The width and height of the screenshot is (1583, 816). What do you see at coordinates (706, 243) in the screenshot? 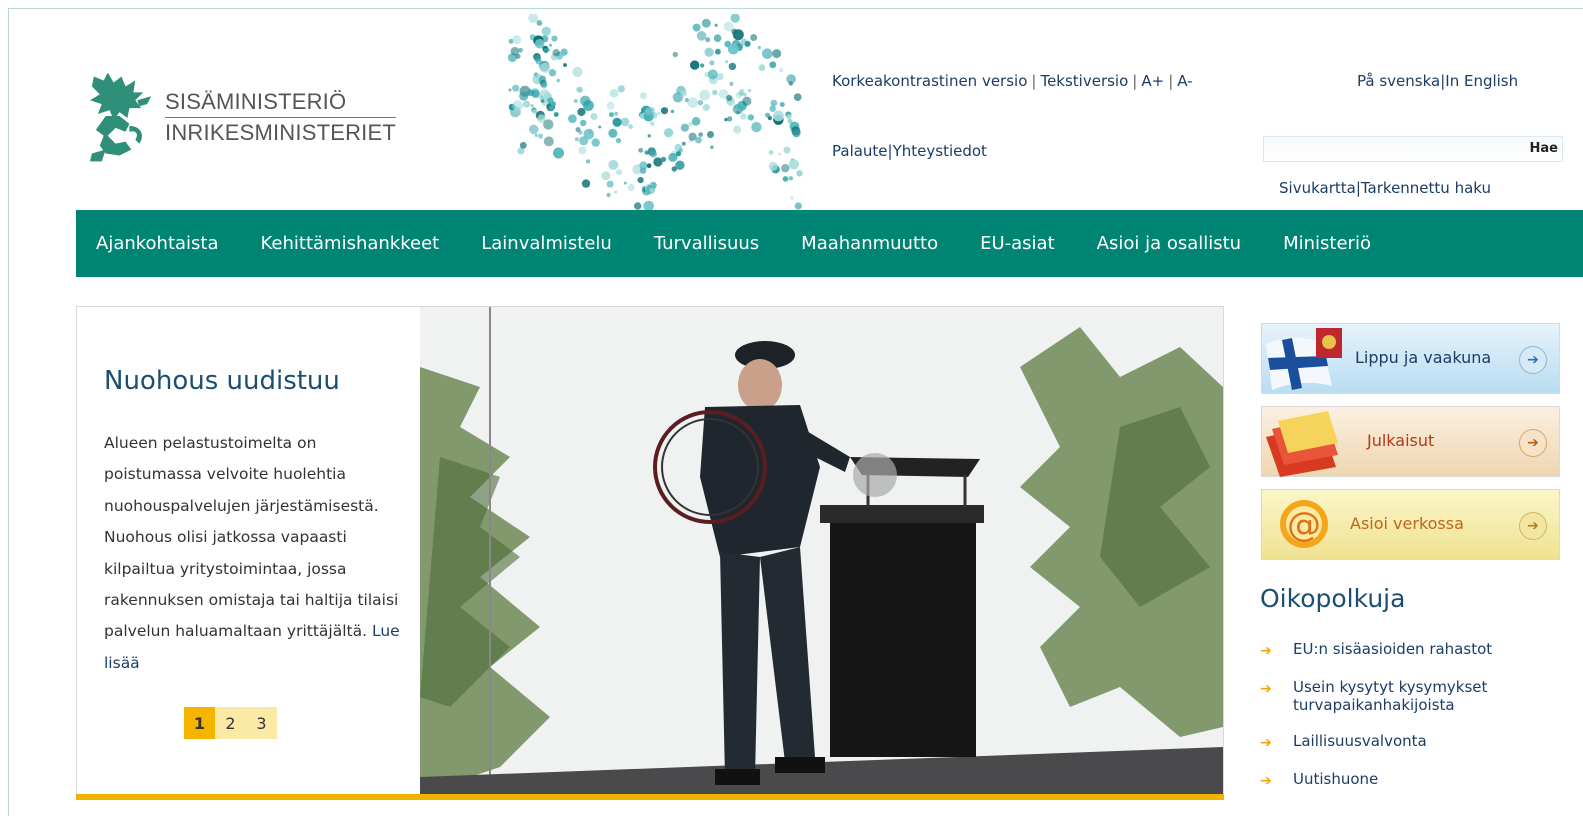
I see `nav-item-security: Turvallisuus` at bounding box center [706, 243].